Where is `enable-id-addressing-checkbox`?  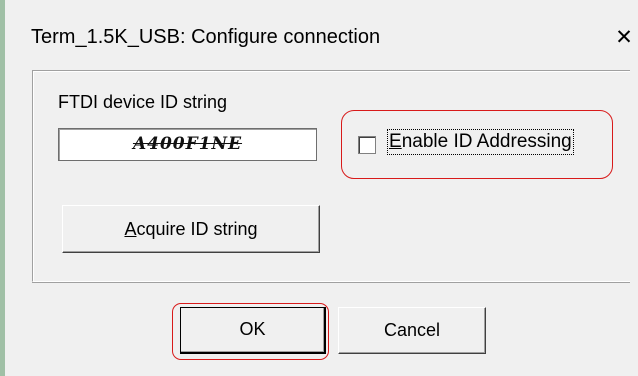 enable-id-addressing-checkbox is located at coordinates (367, 145).